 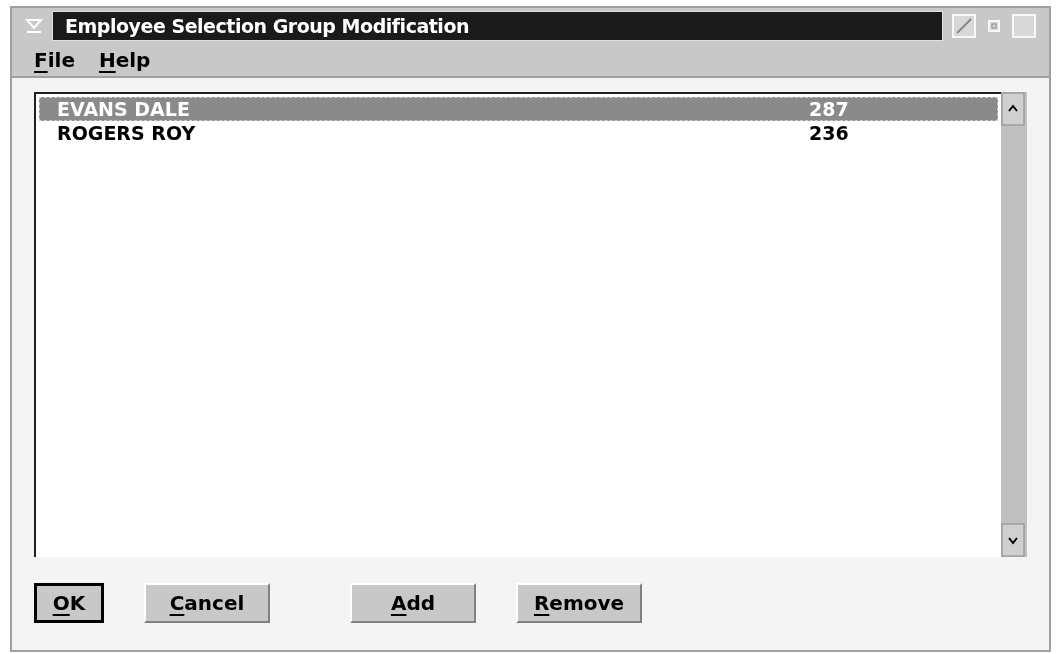 I want to click on minimize-icon, so click(x=994, y=26).